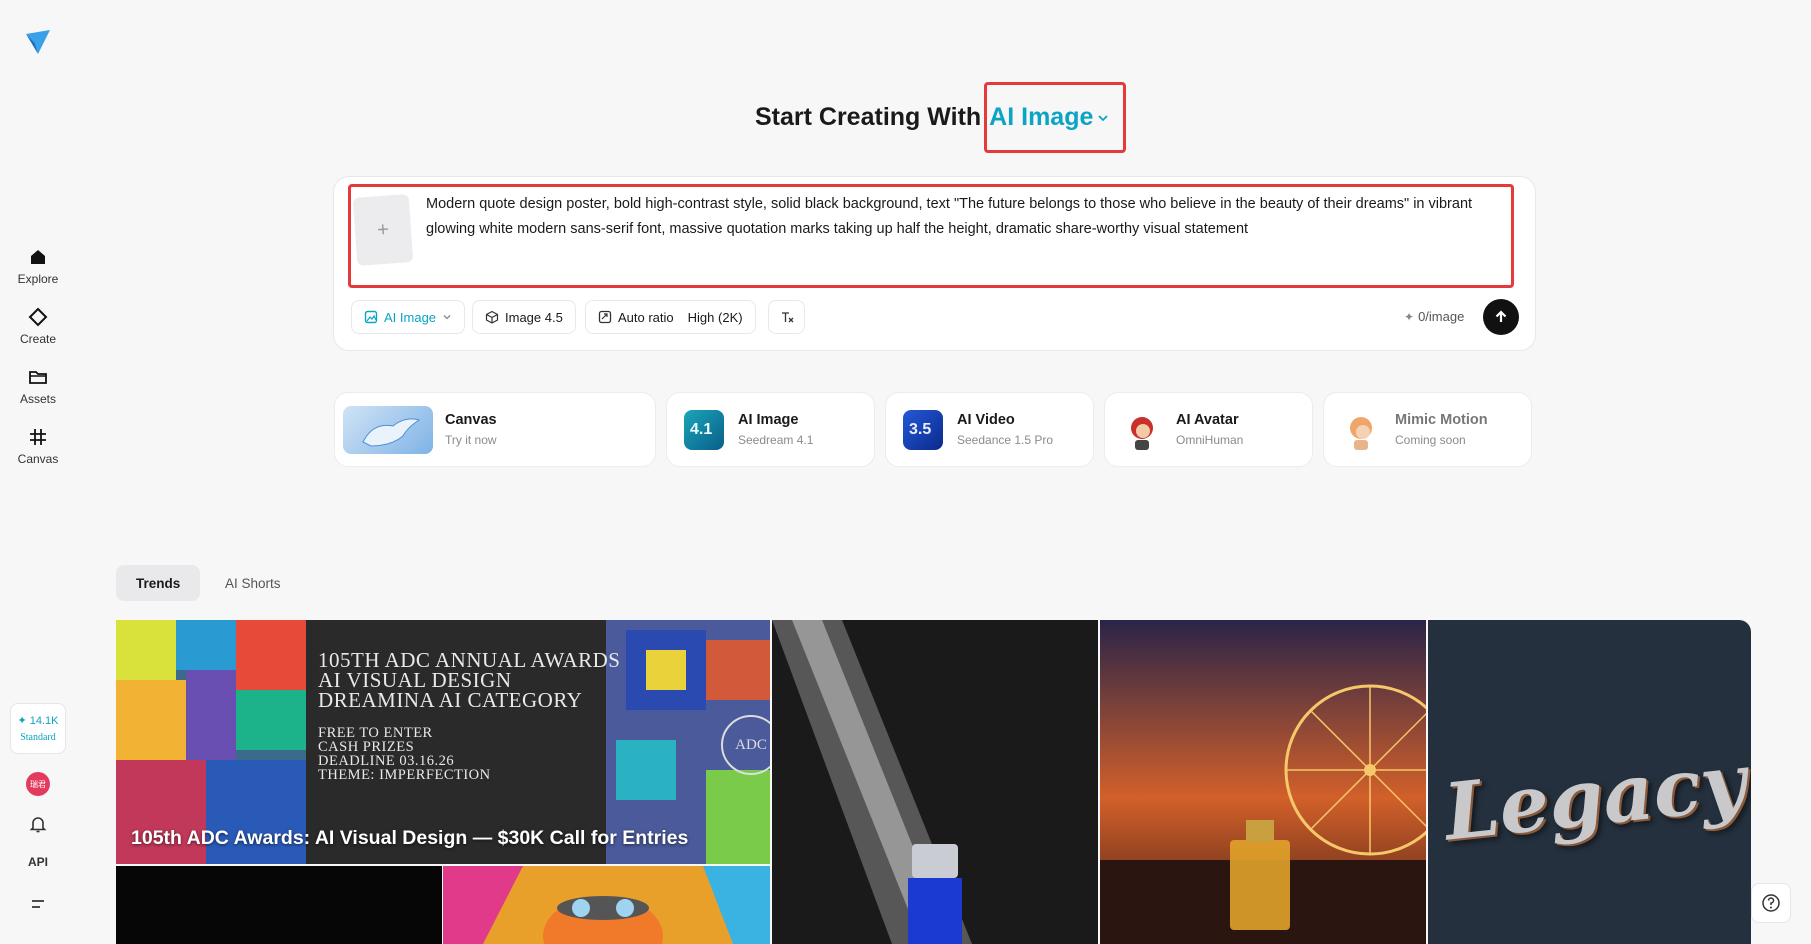  What do you see at coordinates (38, 278) in the screenshot?
I see `sidebar-item-label: Explore` at bounding box center [38, 278].